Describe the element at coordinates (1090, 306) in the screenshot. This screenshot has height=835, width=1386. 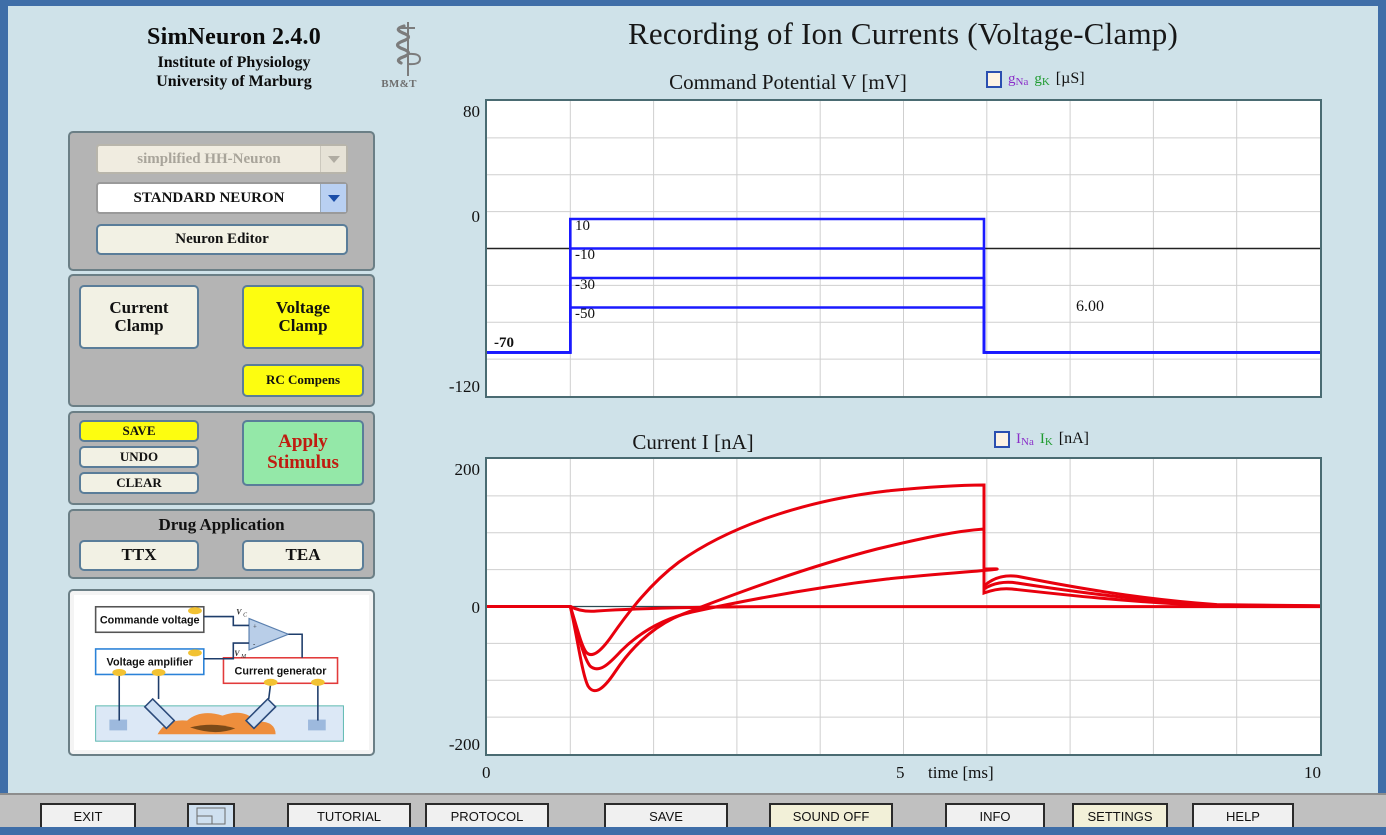
I see `step-end-label: 6.00` at that location.